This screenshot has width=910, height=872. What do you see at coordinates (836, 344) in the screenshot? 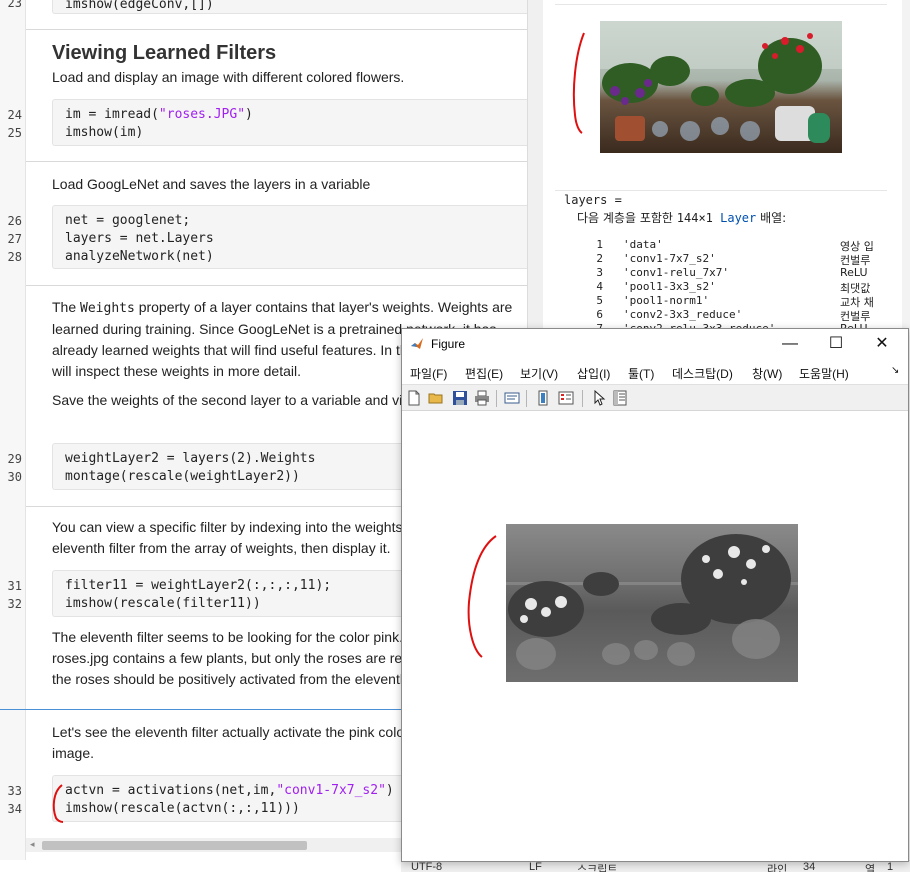
I see `maximize-button: ☐` at bounding box center [836, 344].